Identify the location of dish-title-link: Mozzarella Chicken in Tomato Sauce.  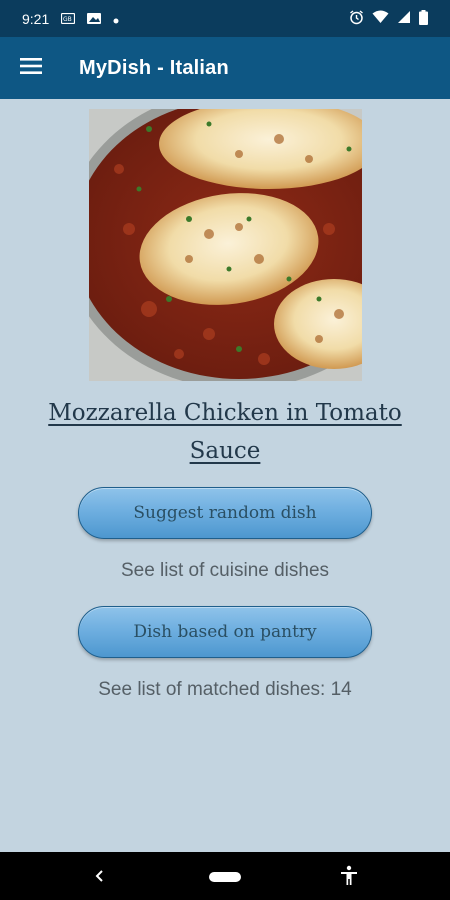
(225, 432).